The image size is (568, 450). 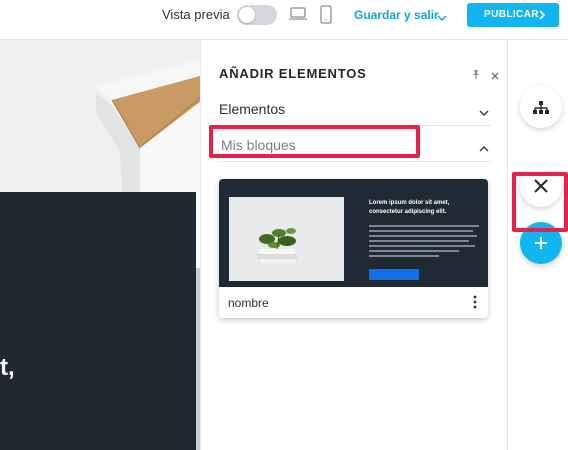 I want to click on toggle-knob, so click(x=247, y=15).